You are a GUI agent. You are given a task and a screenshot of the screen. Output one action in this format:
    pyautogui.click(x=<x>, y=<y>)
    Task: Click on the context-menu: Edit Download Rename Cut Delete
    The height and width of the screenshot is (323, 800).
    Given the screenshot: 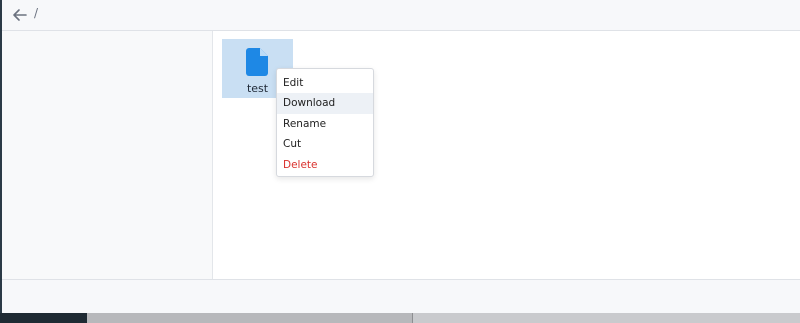 What is the action you would take?
    pyautogui.click(x=325, y=122)
    